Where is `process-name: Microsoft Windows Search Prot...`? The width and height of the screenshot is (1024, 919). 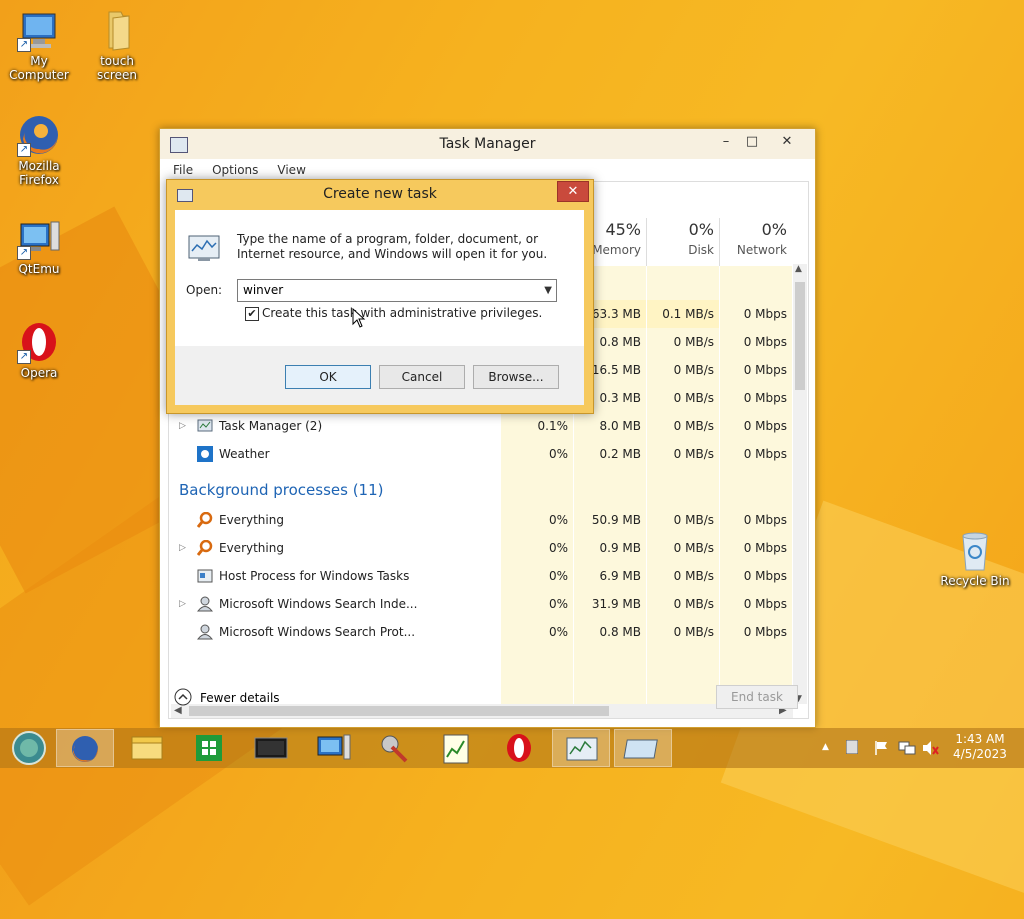
process-name: Microsoft Windows Search Prot... is located at coordinates (317, 632).